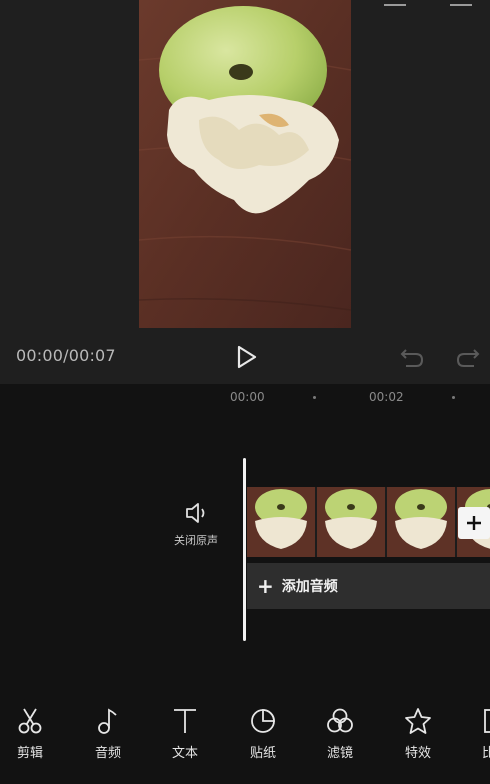 Image resolution: width=490 pixels, height=784 pixels. I want to click on video-track, so click(368, 522).